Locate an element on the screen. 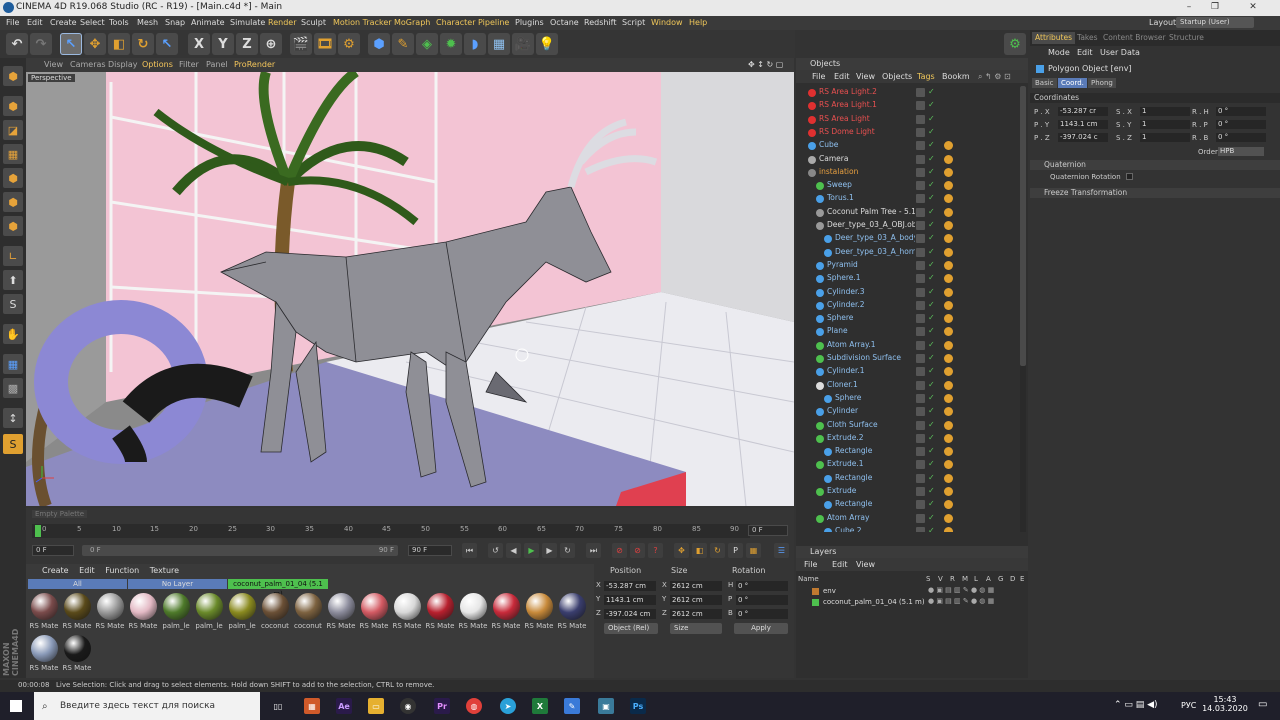 This screenshot has height=720, width=1280. viewport-menu-view: View is located at coordinates (53, 64).